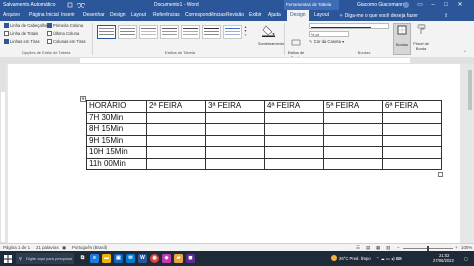  Describe the element at coordinates (190, 258) in the screenshot. I see `app-icon: ◼` at that location.